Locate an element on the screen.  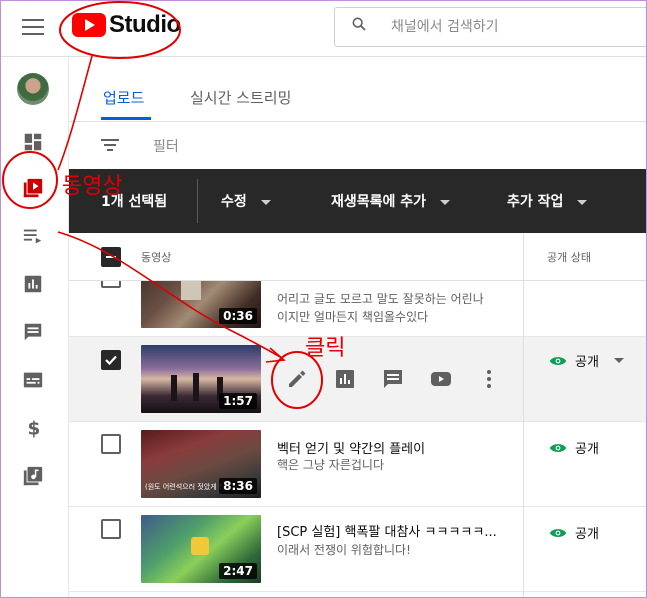
more-options-icon is located at coordinates (489, 379).